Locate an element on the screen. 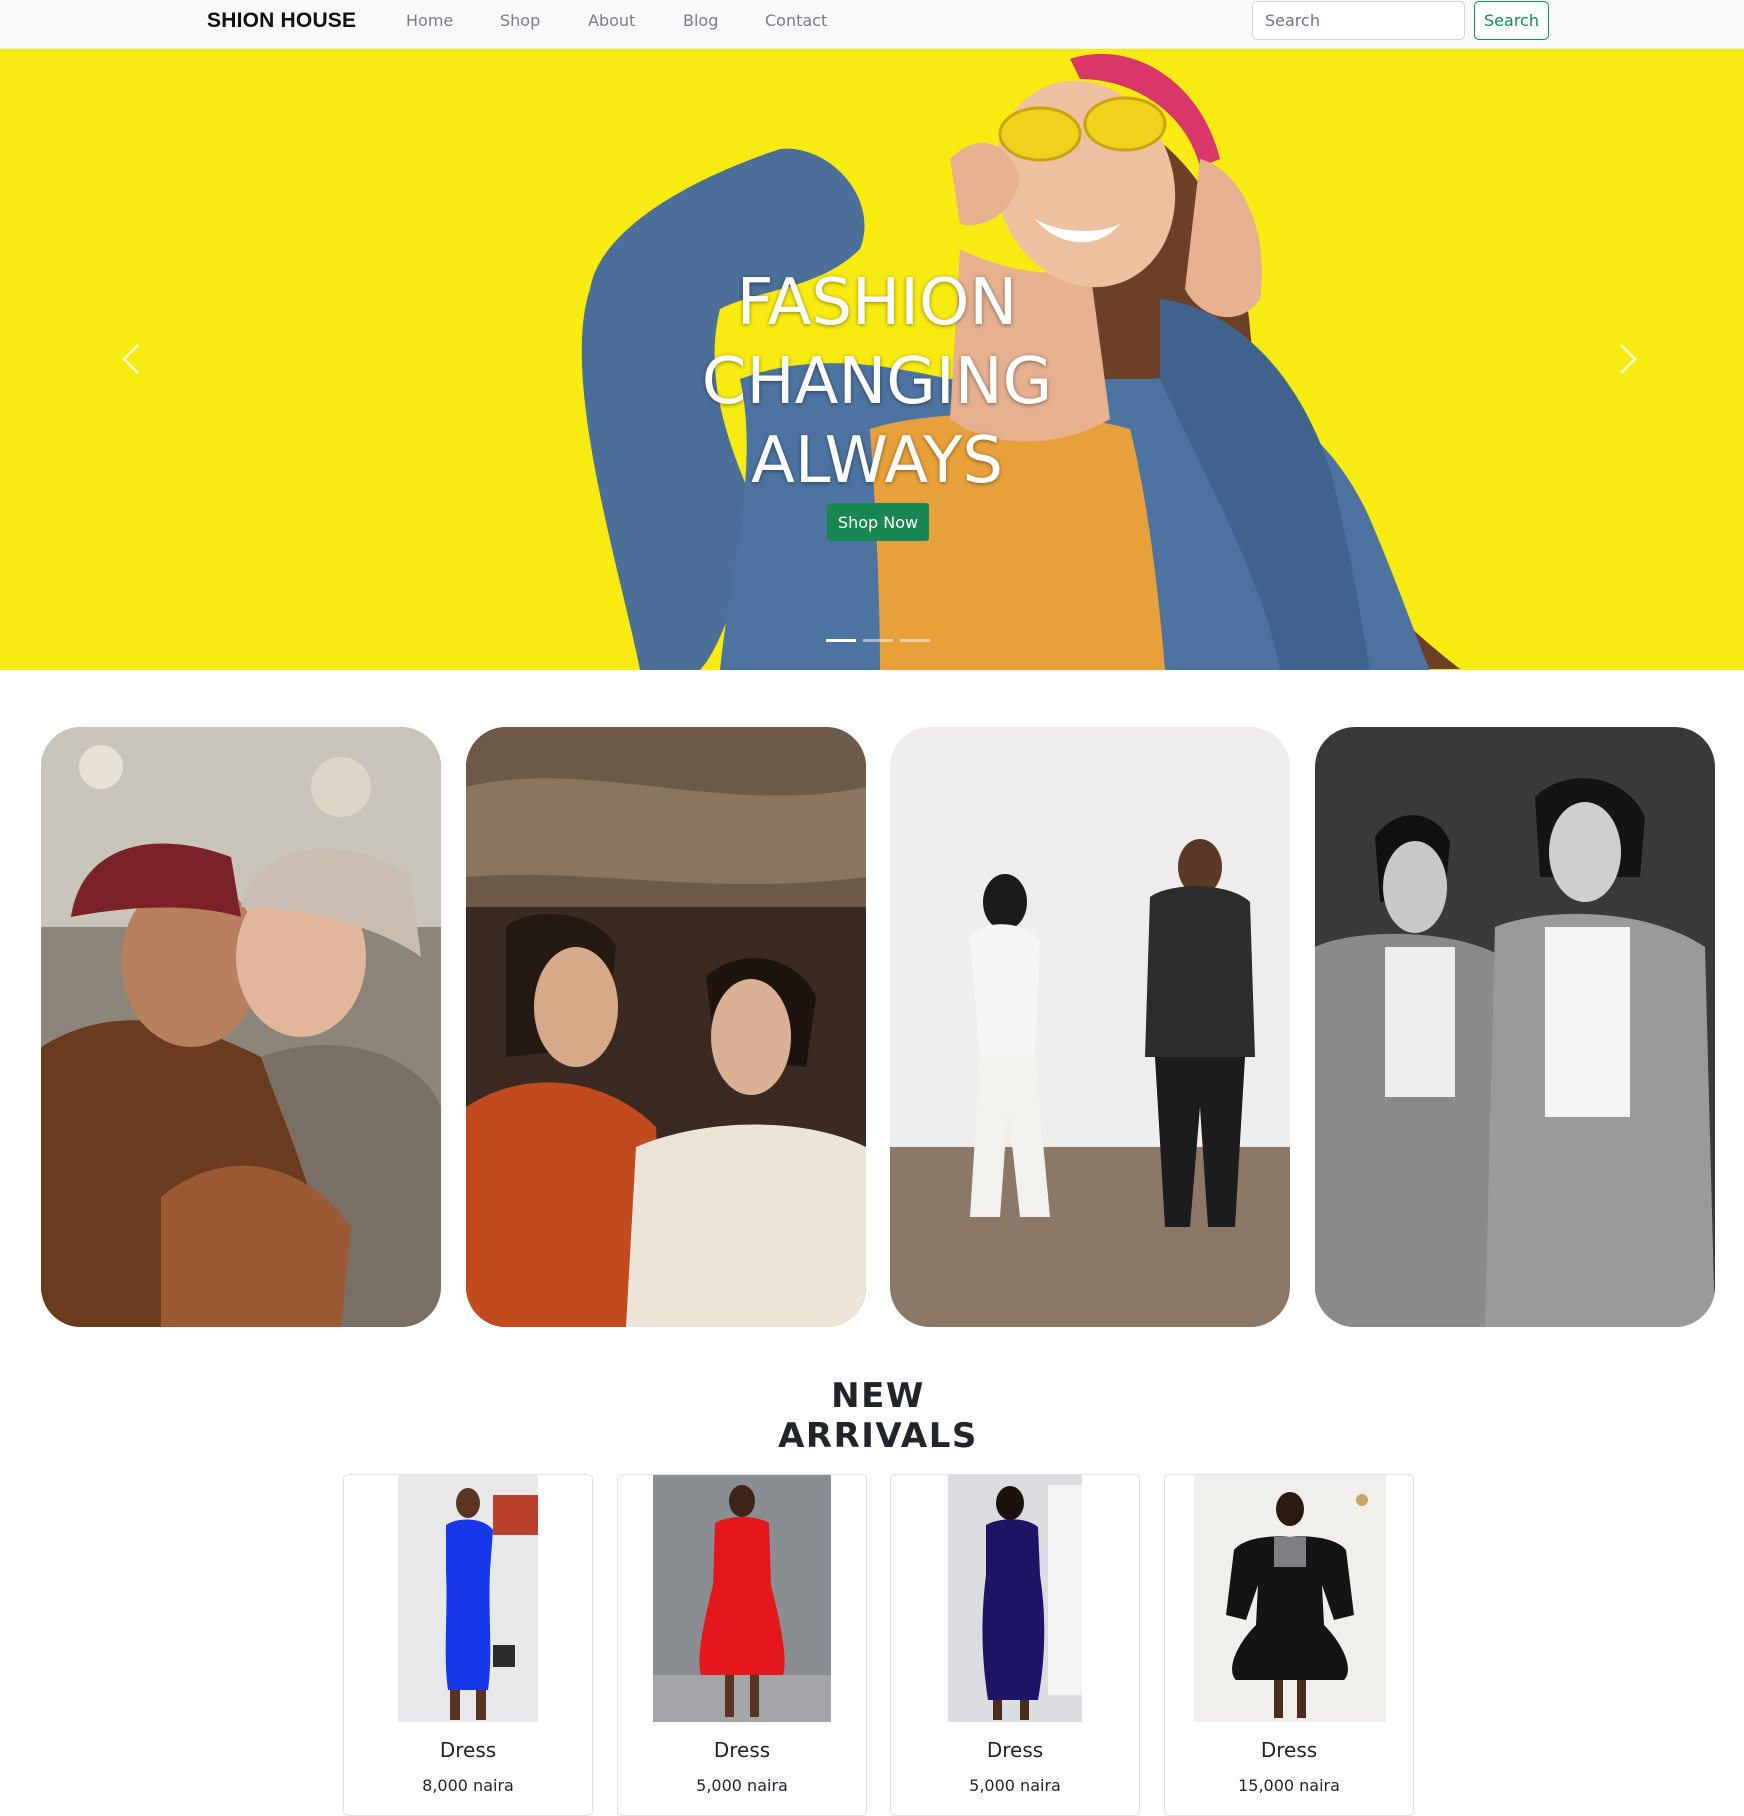 Image resolution: width=1744 pixels, height=1816 pixels. two-women-blazers-photo is located at coordinates (666, 1027).